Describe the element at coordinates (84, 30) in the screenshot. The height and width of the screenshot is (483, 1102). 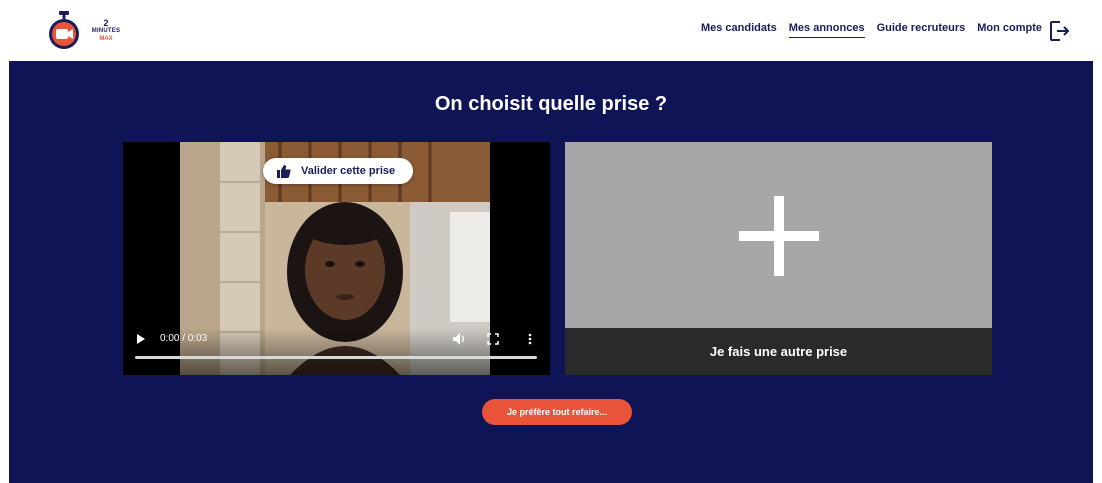
I see `brand-logo: 2 MINUTES MAX` at that location.